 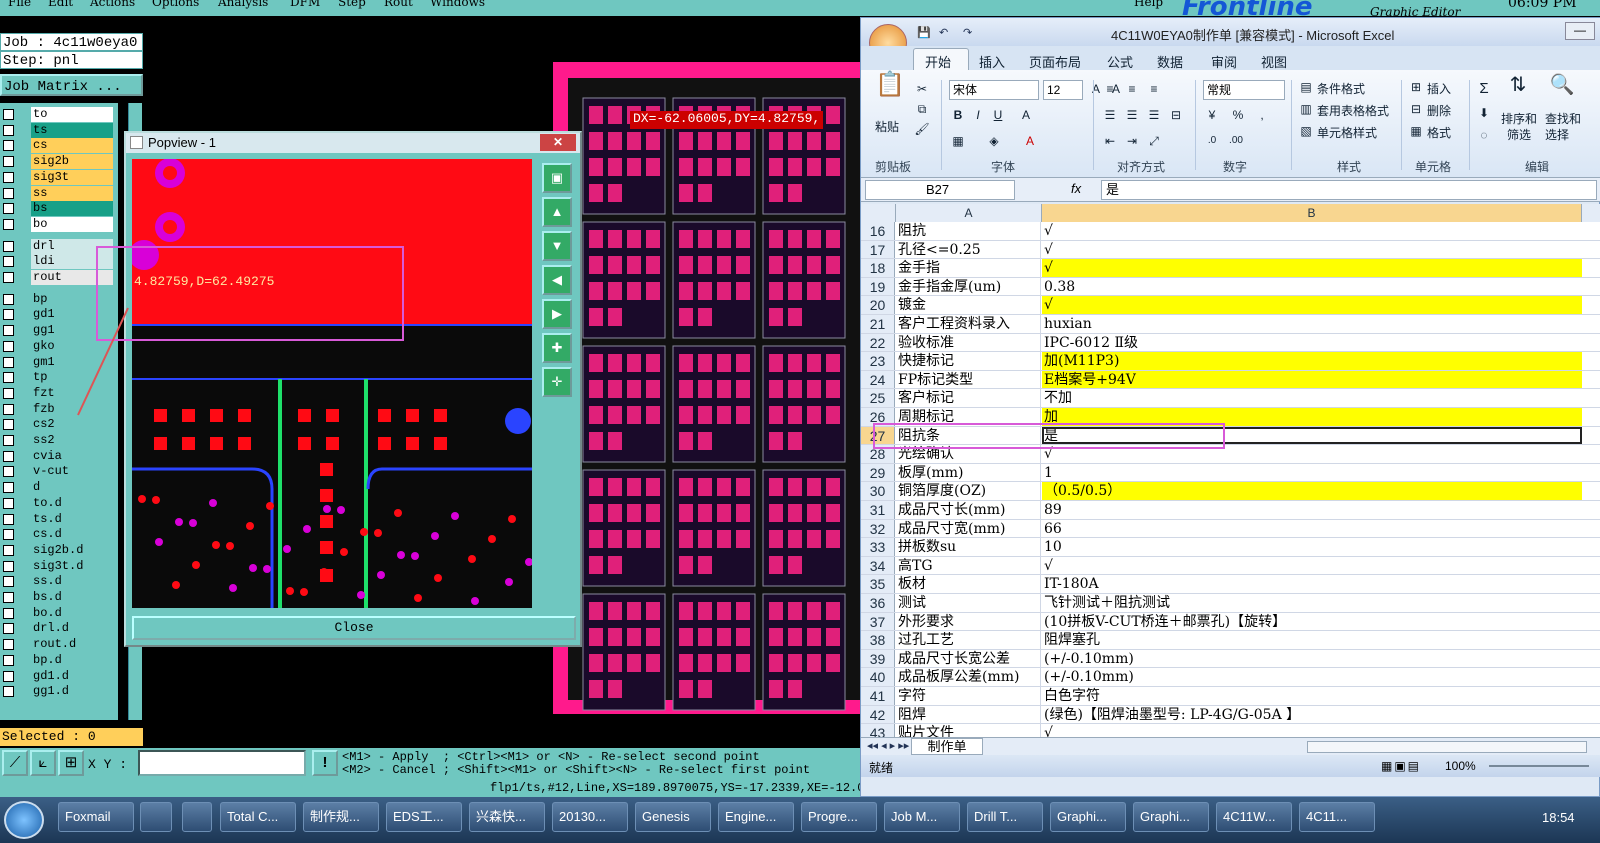 I want to click on menu-rout: Rout, so click(x=398, y=4).